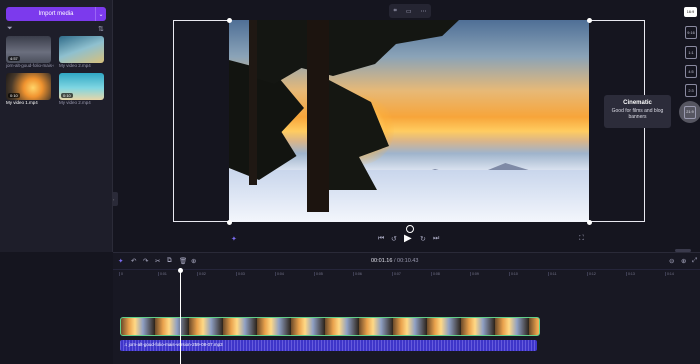 The height and width of the screenshot is (364, 700). What do you see at coordinates (423, 239) in the screenshot?
I see `forward-5-icon: ↻` at bounding box center [423, 239].